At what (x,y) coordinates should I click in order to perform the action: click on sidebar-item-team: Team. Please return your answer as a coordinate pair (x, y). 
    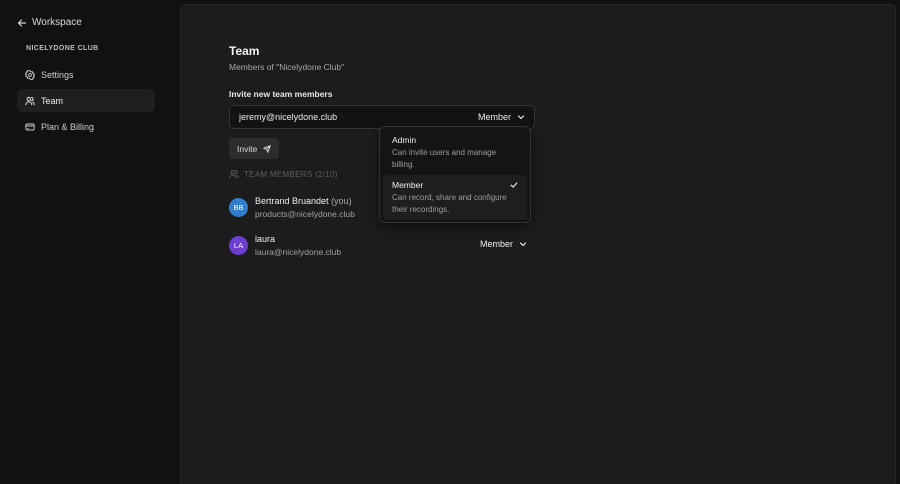
    Looking at the image, I should click on (86, 100).